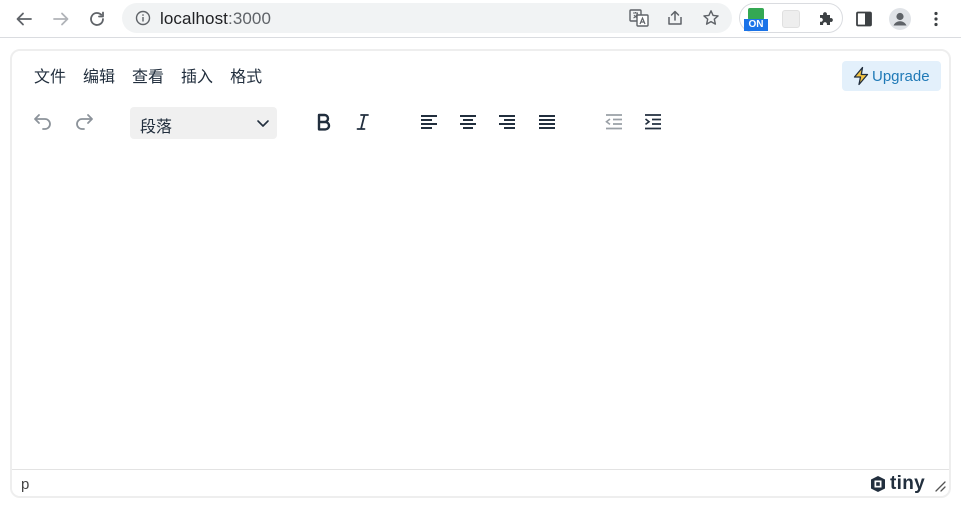  Describe the element at coordinates (675, 18) in the screenshot. I see `share-icon` at that location.